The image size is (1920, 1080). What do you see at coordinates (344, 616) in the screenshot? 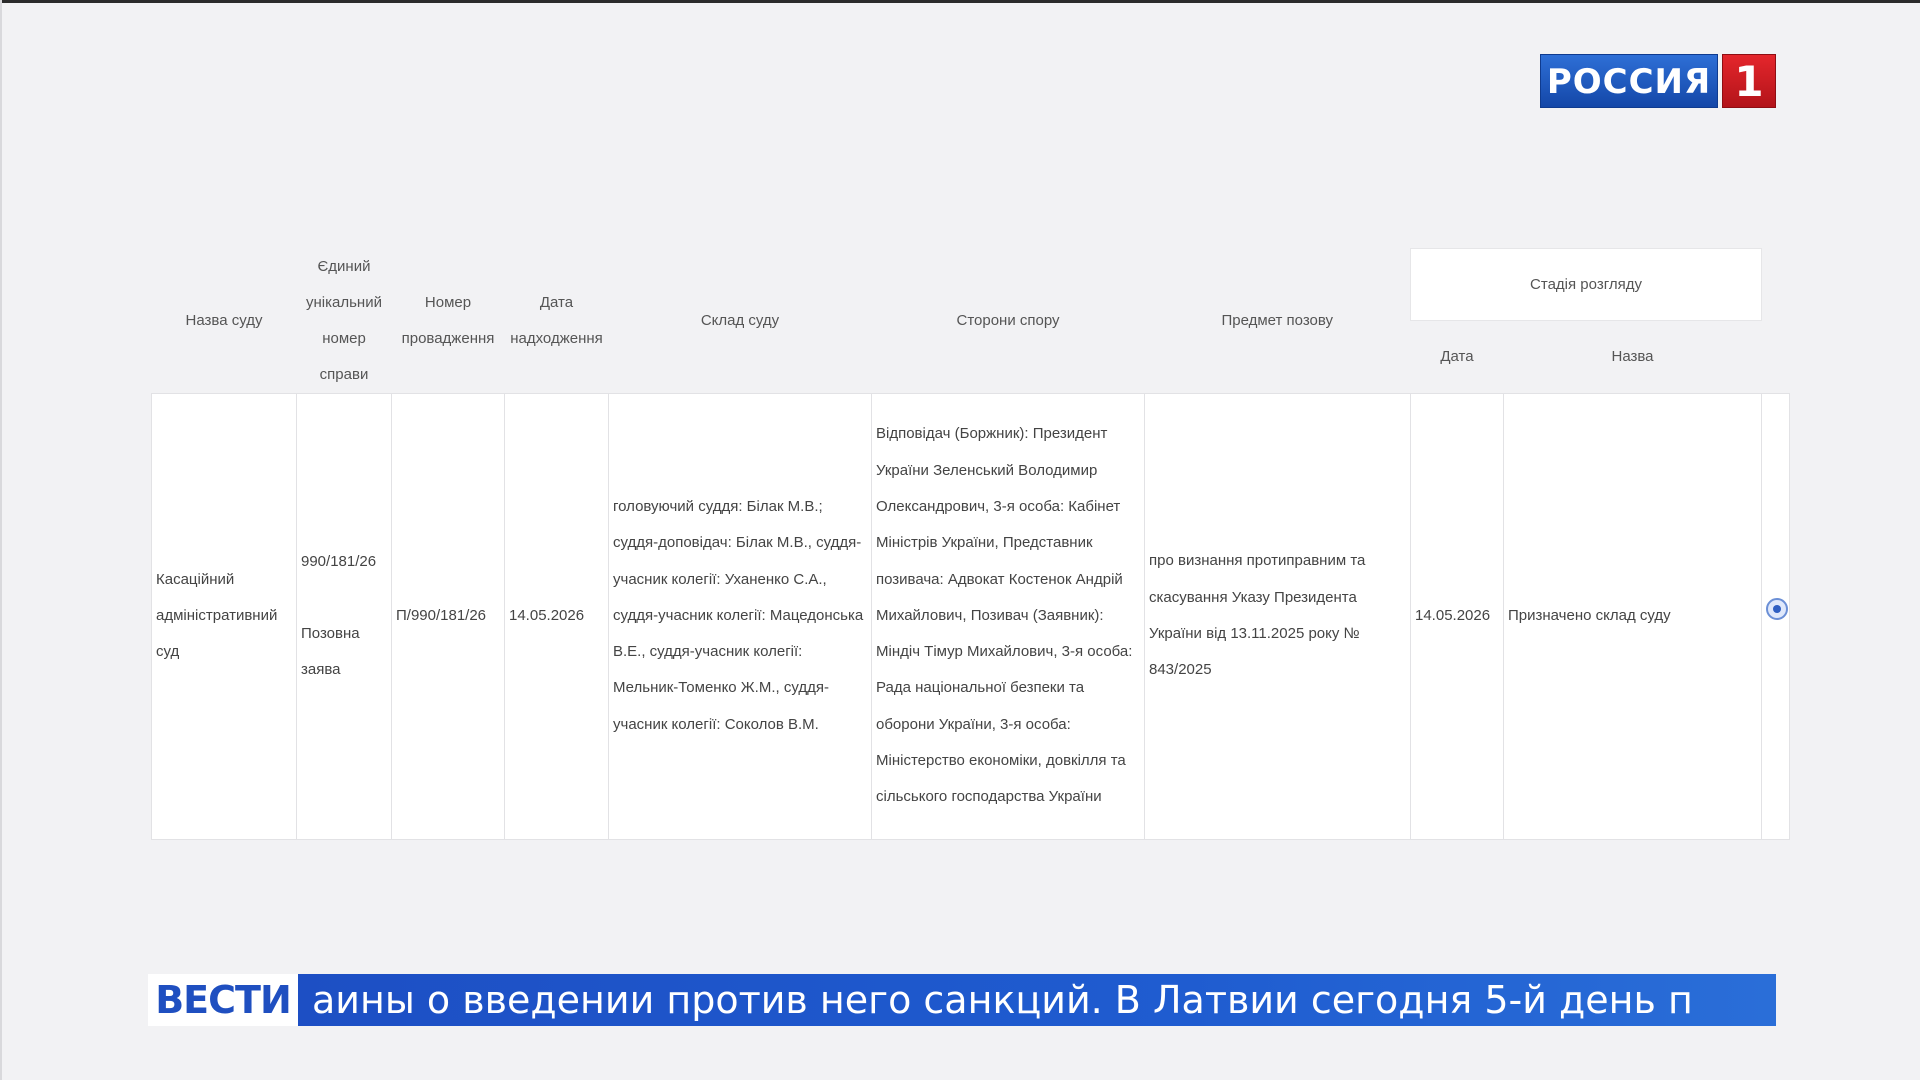
I see `cell-unique-number: 990/181/26 Позовна заява` at bounding box center [344, 616].